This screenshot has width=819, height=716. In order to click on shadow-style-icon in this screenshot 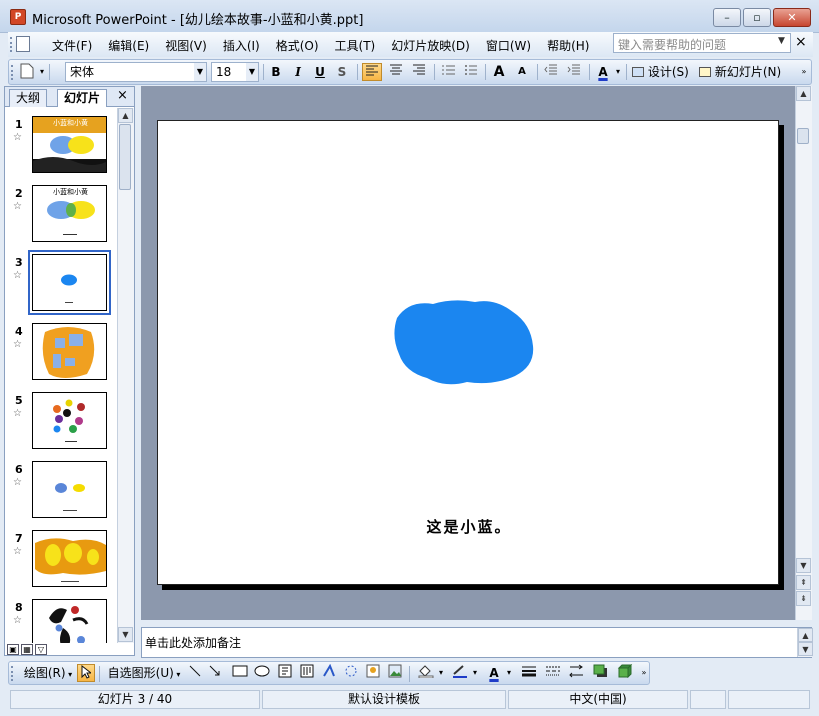, I will do `click(601, 673)`.